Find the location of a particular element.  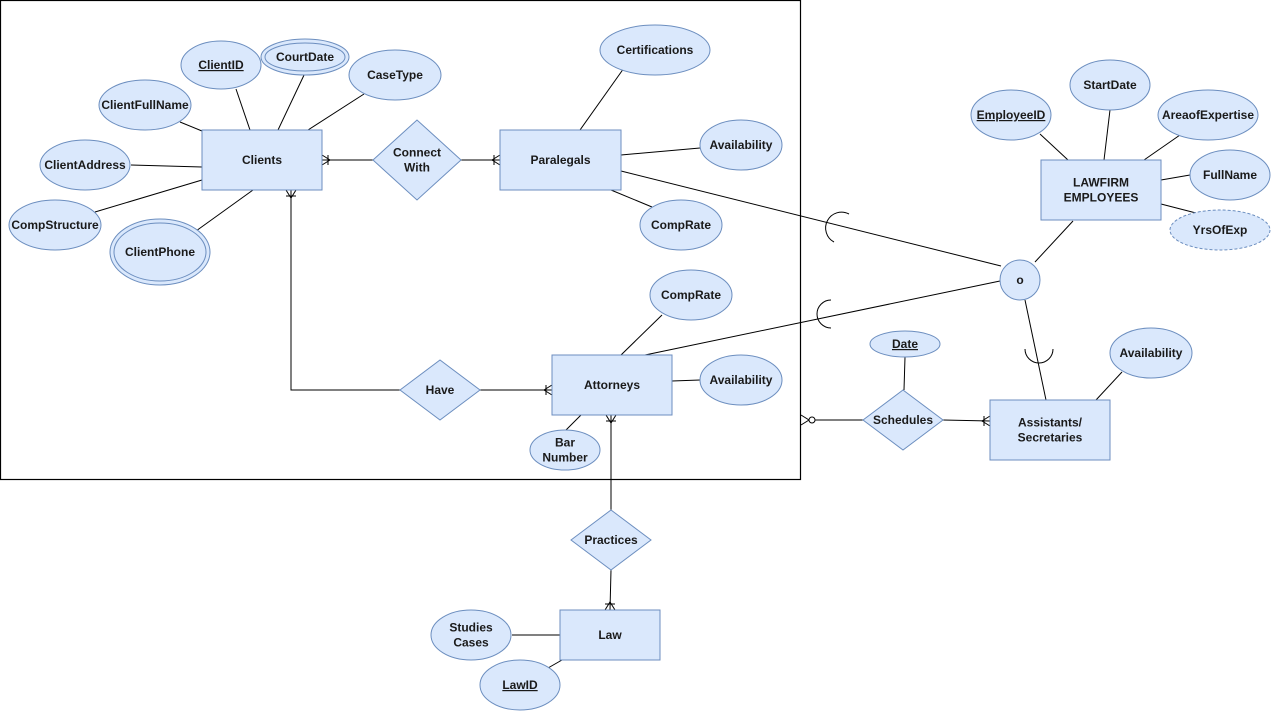

label-text: o is located at coordinates (1019, 280).